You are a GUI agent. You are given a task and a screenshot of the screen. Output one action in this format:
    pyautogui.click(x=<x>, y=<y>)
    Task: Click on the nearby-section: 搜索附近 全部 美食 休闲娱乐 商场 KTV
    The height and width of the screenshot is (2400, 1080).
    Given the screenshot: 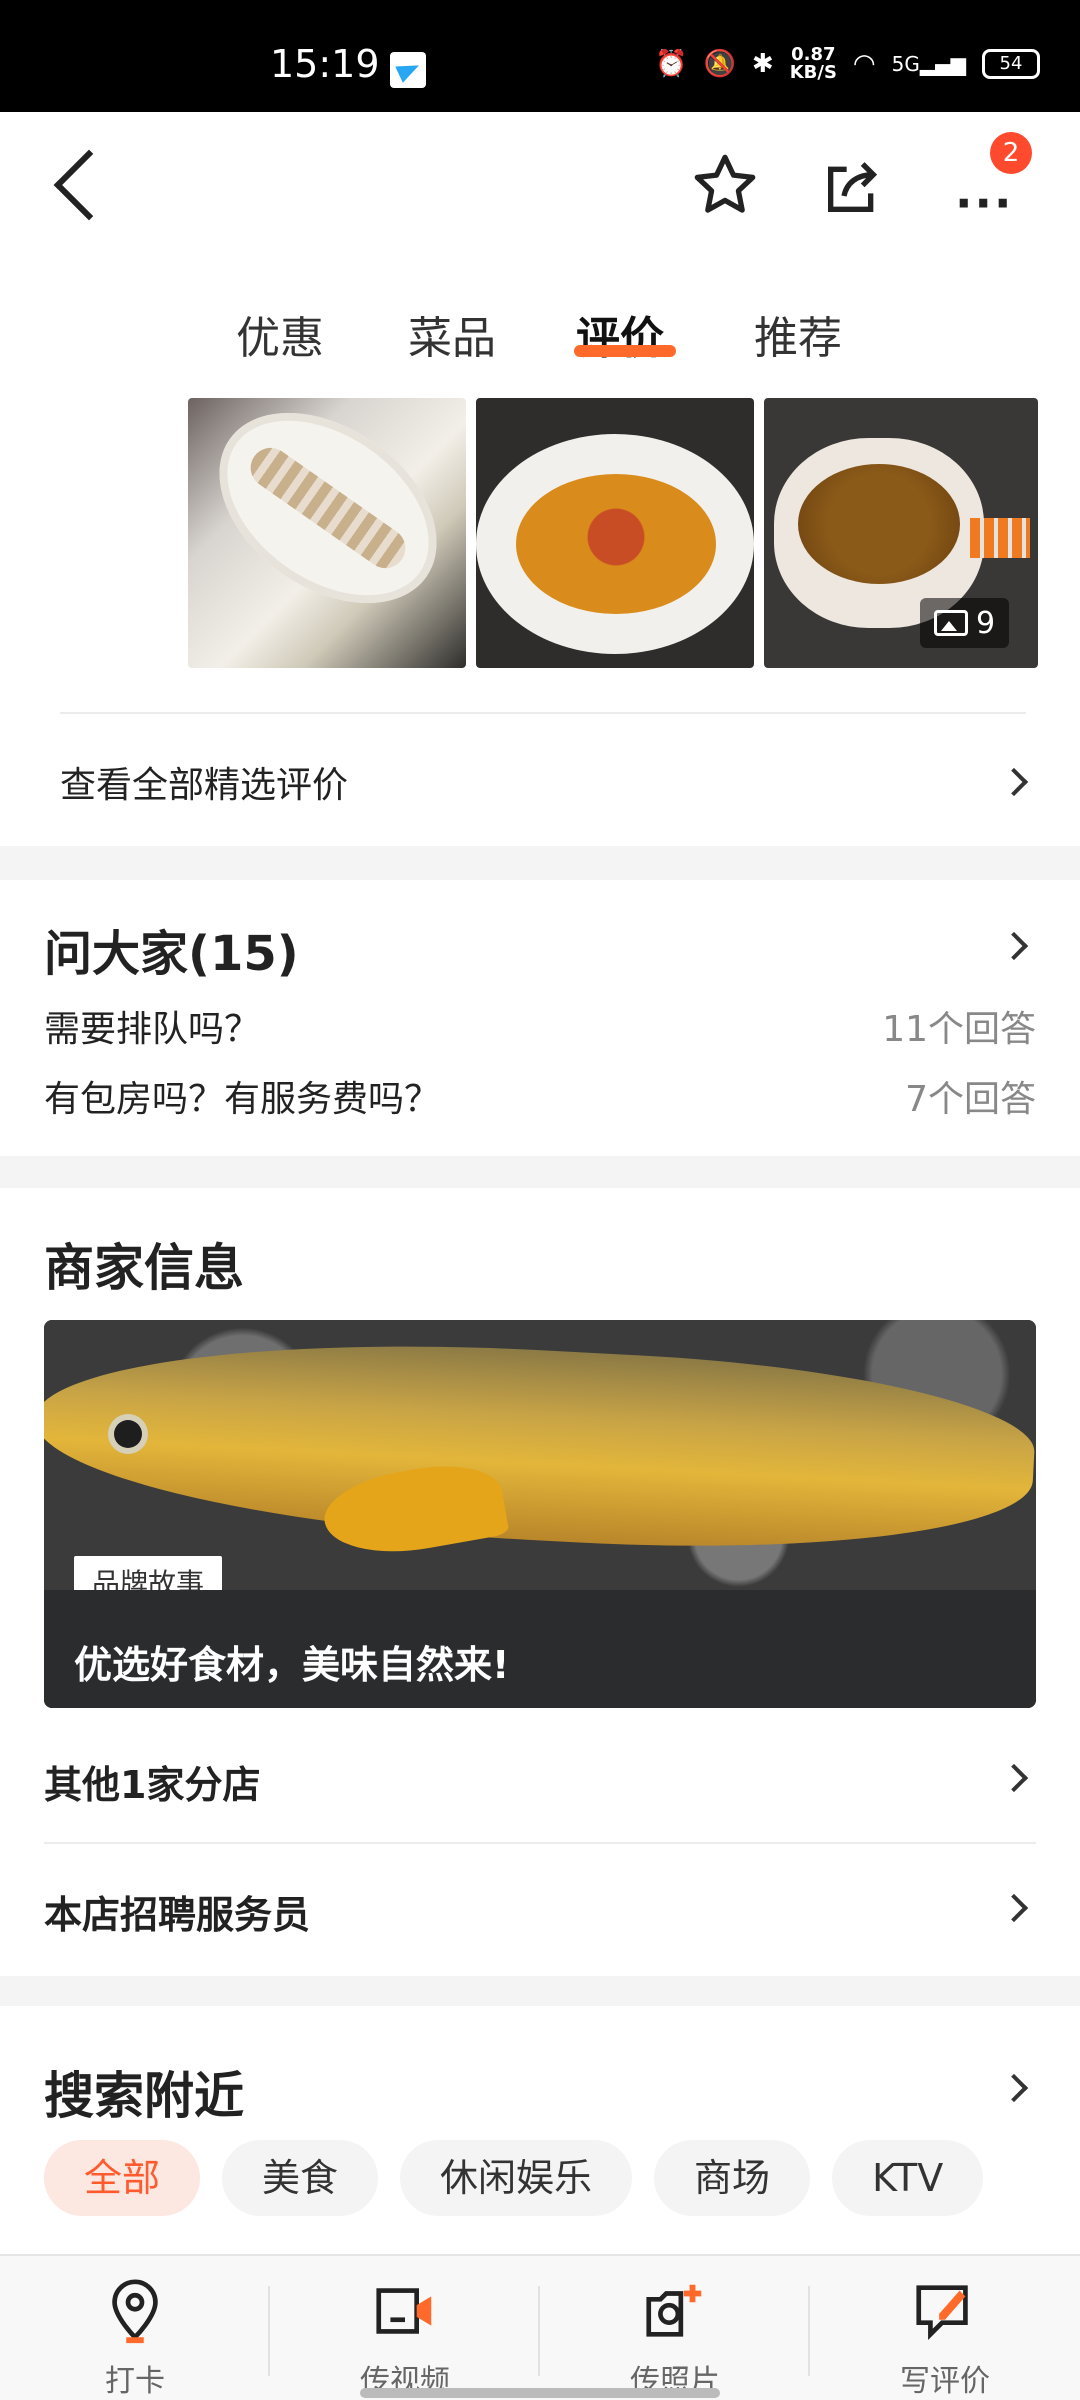 What is the action you would take?
    pyautogui.click(x=540, y=2131)
    